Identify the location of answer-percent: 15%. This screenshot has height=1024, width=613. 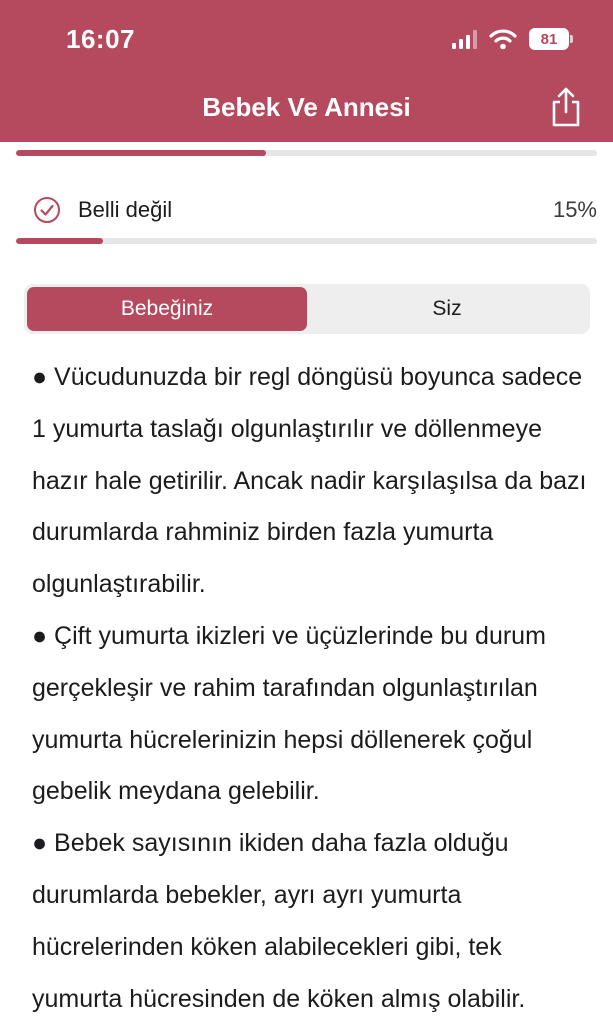
(574, 209).